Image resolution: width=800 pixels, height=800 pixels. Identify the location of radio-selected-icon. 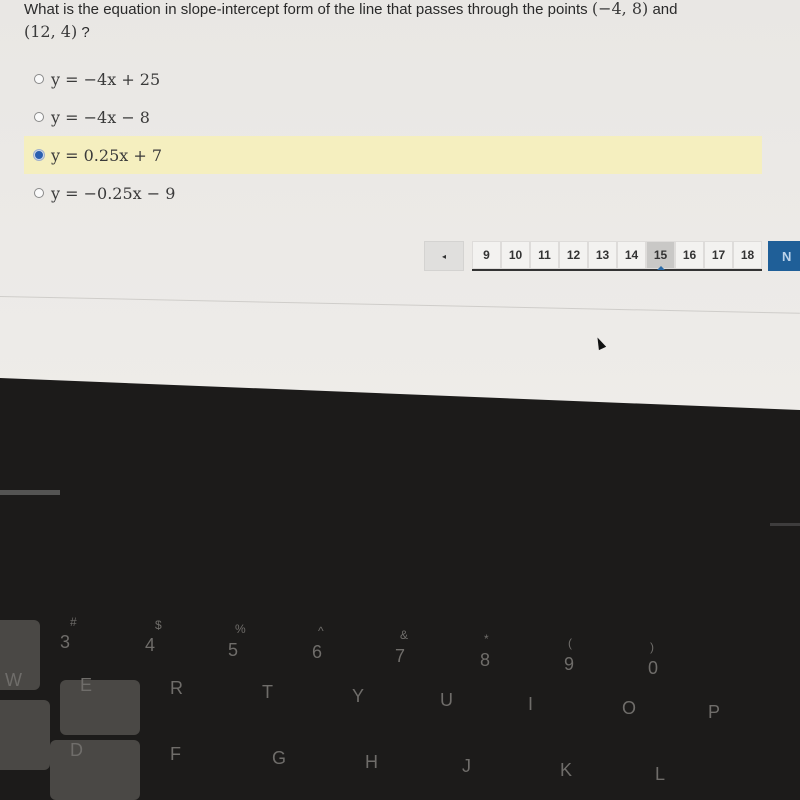
(39, 155).